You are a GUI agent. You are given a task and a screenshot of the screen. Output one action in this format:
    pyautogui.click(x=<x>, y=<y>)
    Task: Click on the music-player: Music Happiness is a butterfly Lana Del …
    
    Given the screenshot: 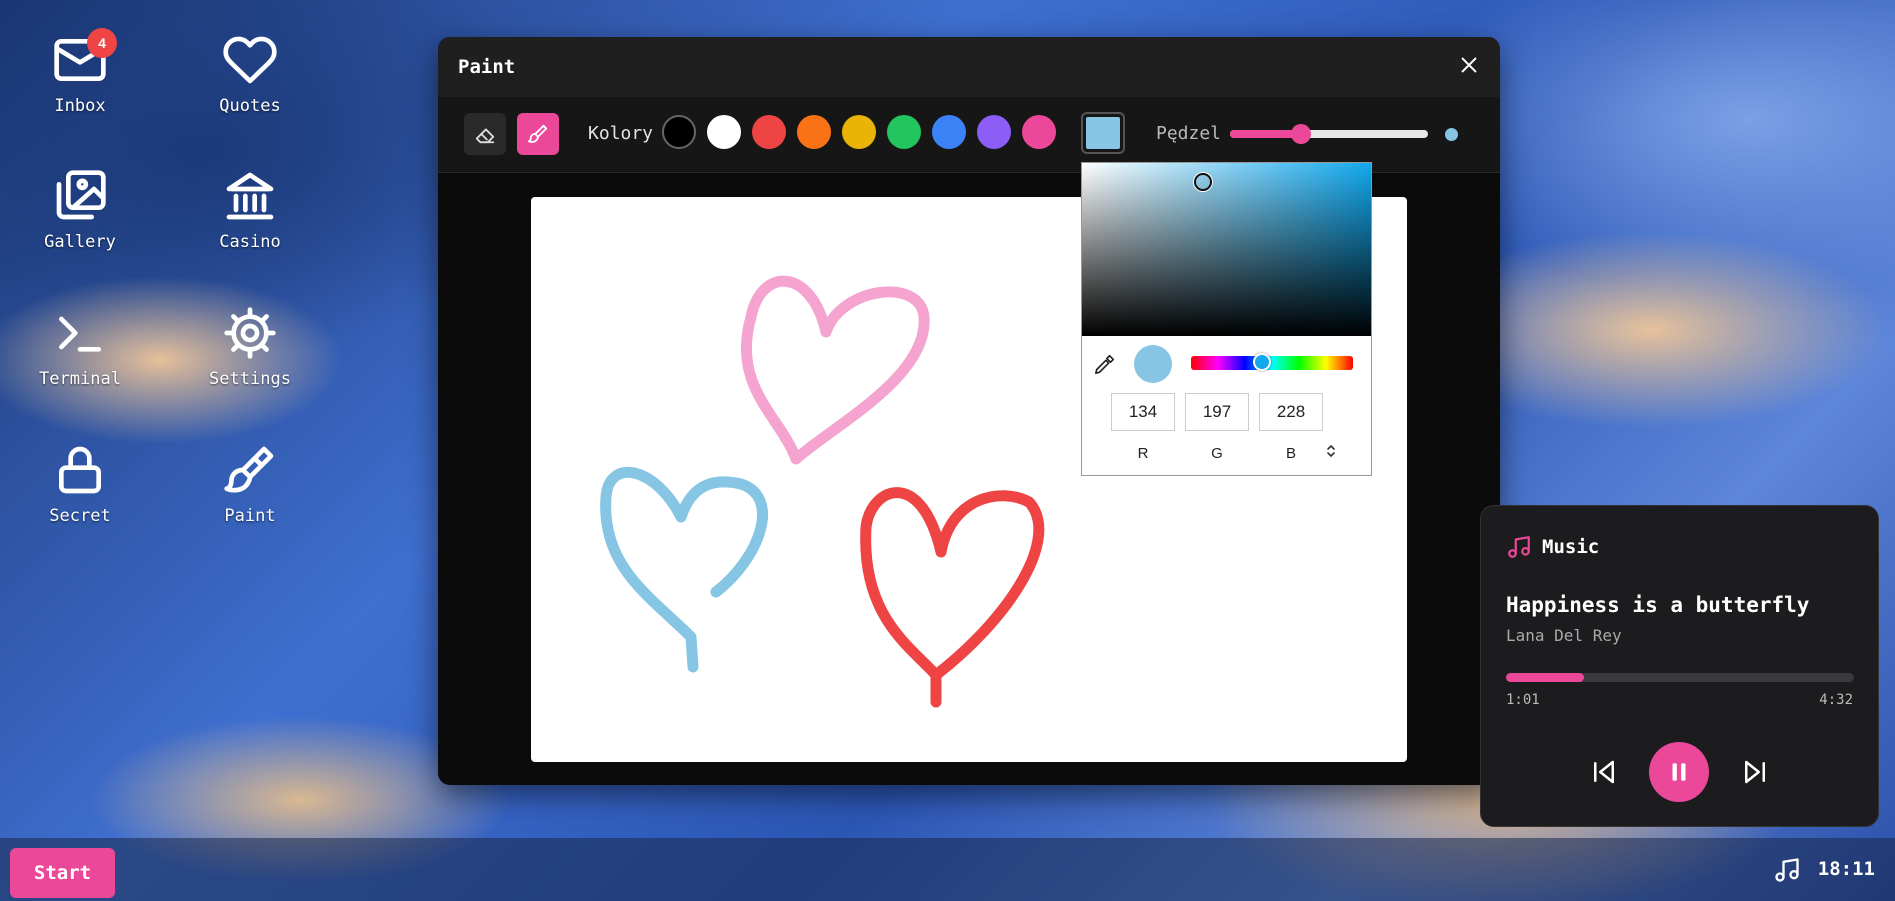 What is the action you would take?
    pyautogui.click(x=1679, y=666)
    